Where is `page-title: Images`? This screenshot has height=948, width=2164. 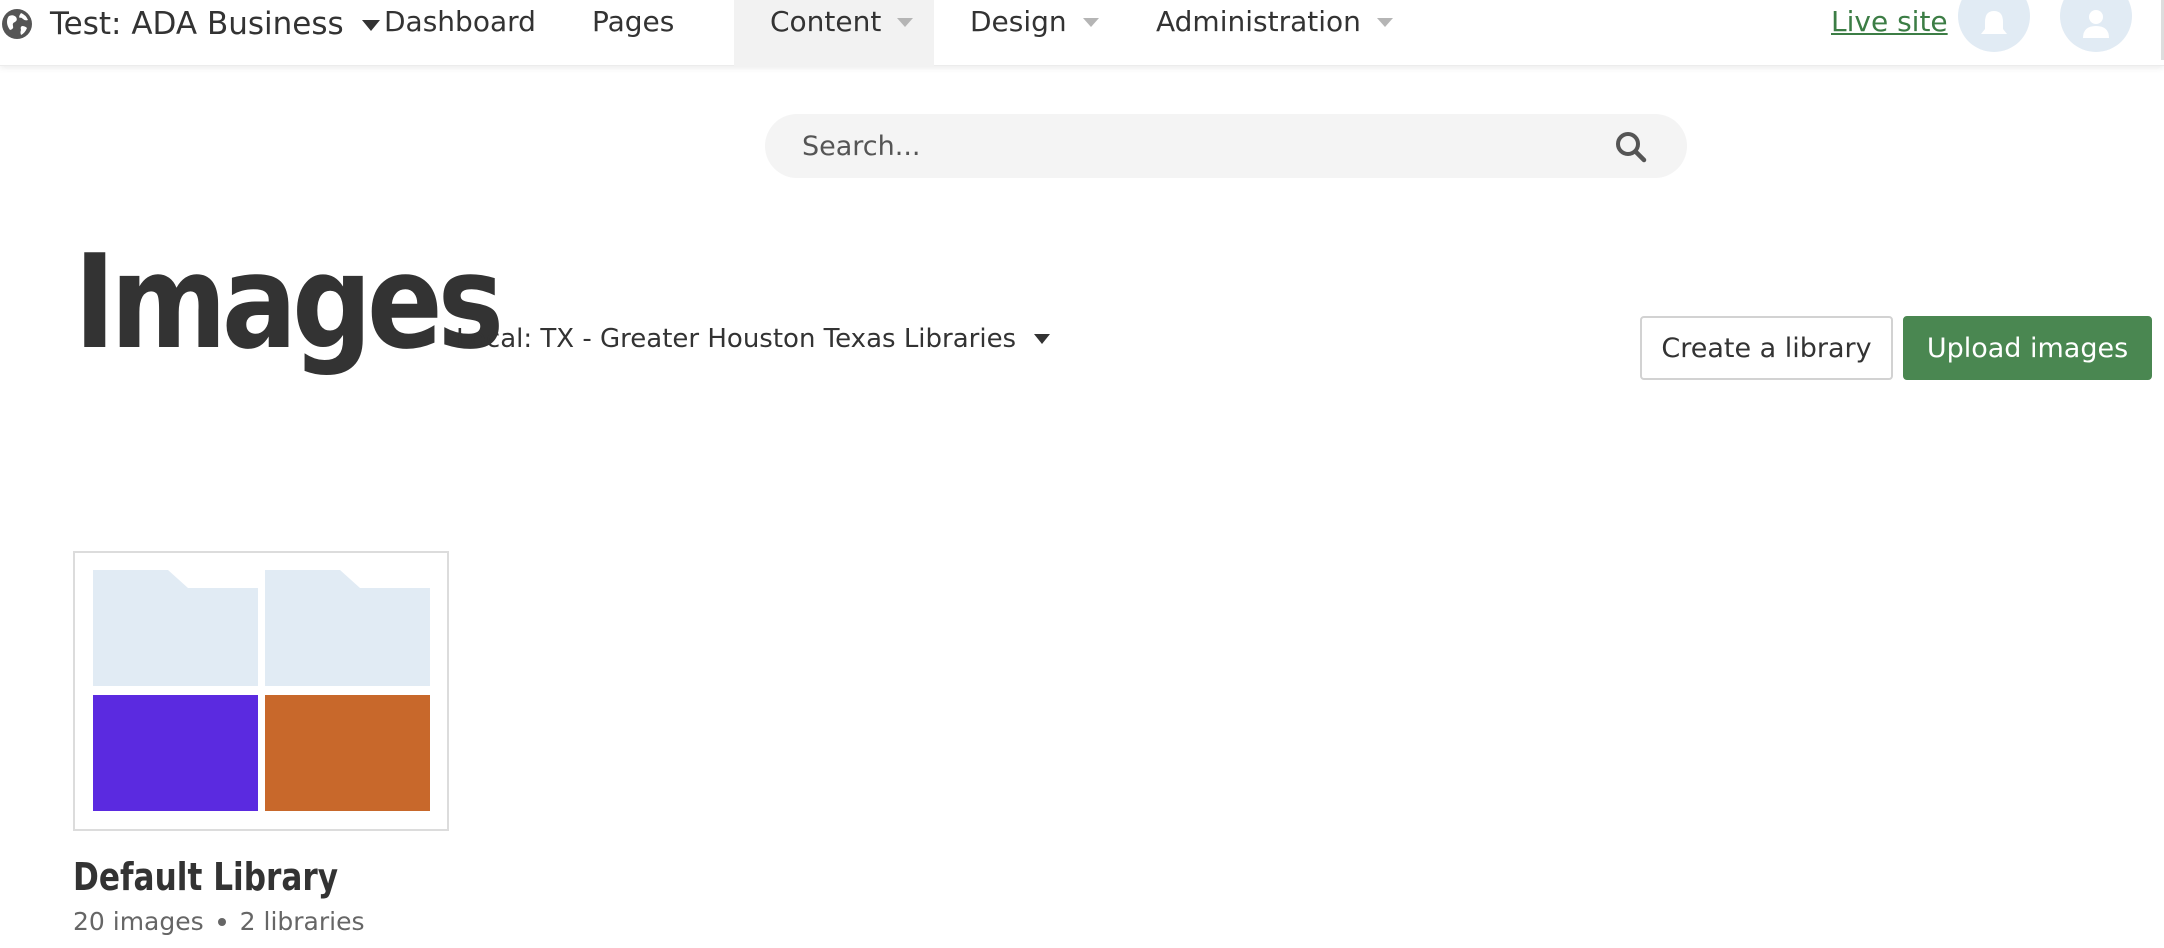 page-title: Images is located at coordinates (289, 302).